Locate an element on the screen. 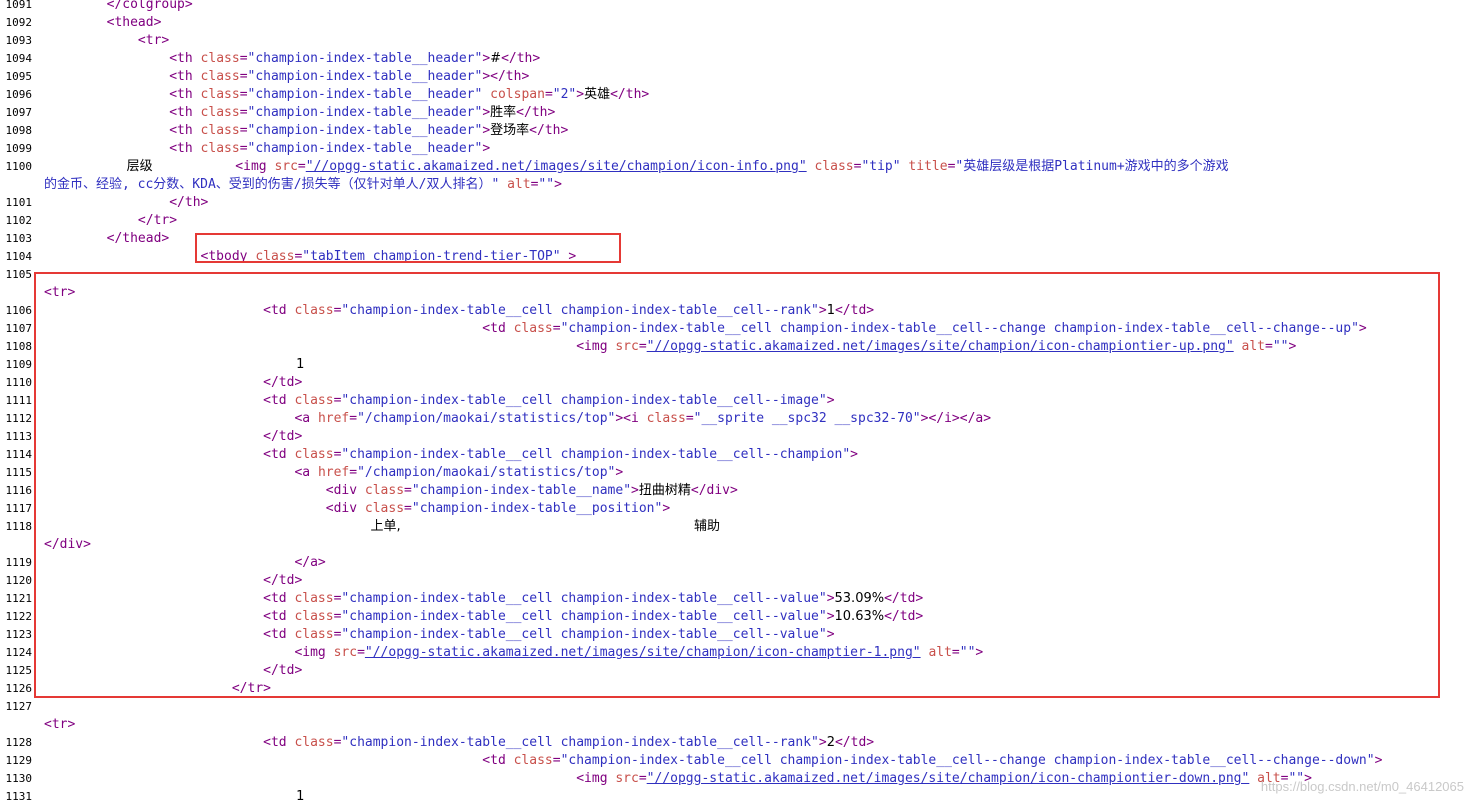  watermark: https://blog.csdn.net/m0_46412065 is located at coordinates (1362, 786).